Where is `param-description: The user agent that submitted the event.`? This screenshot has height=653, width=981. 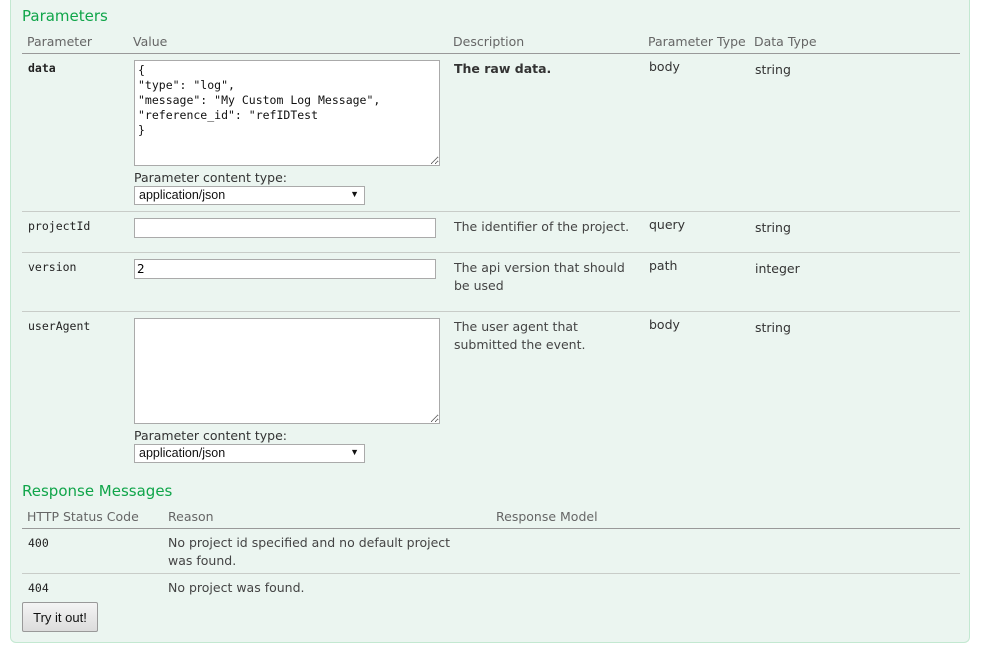
param-description: The user agent that submitted the event. is located at coordinates (520, 335).